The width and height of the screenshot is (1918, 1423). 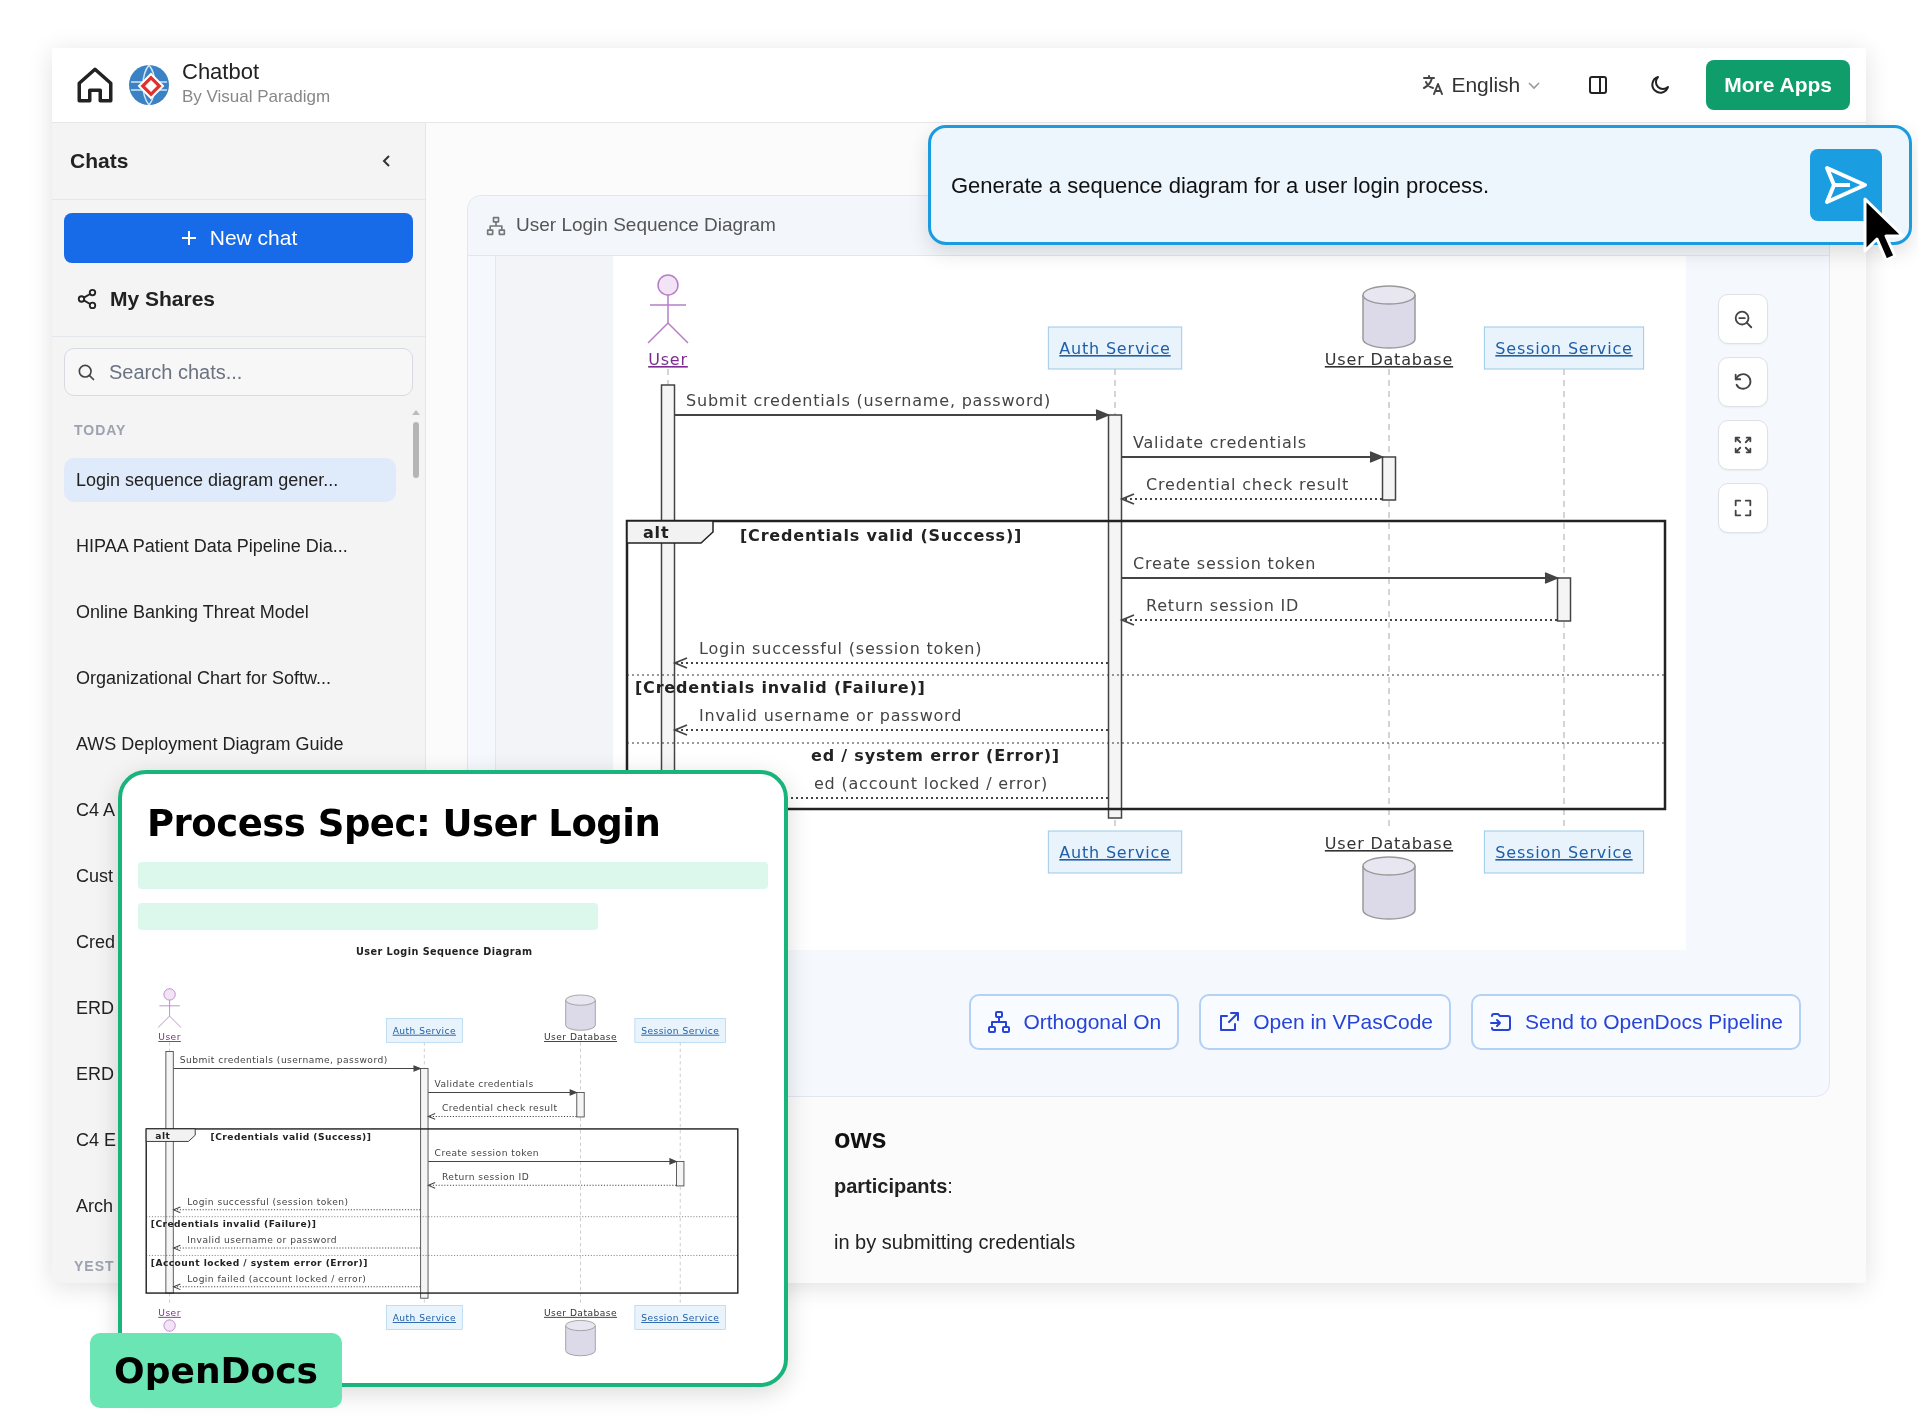 I want to click on body-text: participants:, so click(x=894, y=1186).